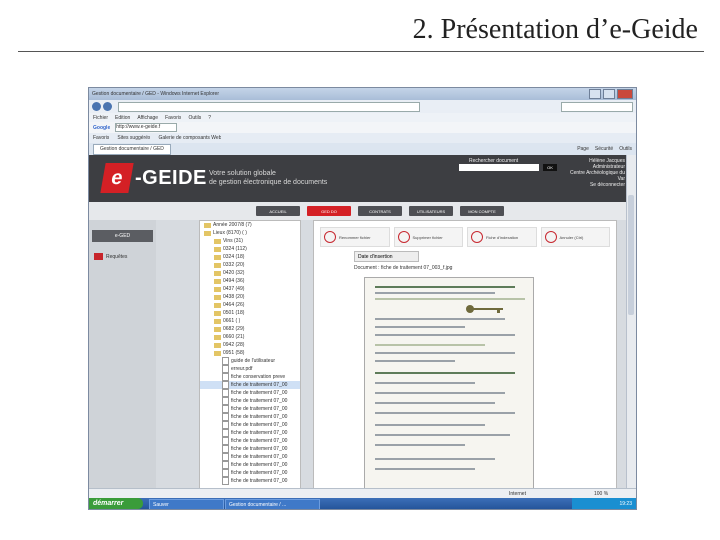  What do you see at coordinates (133, 138) in the screenshot?
I see `favorite-link: Sites suggérés` at bounding box center [133, 138].